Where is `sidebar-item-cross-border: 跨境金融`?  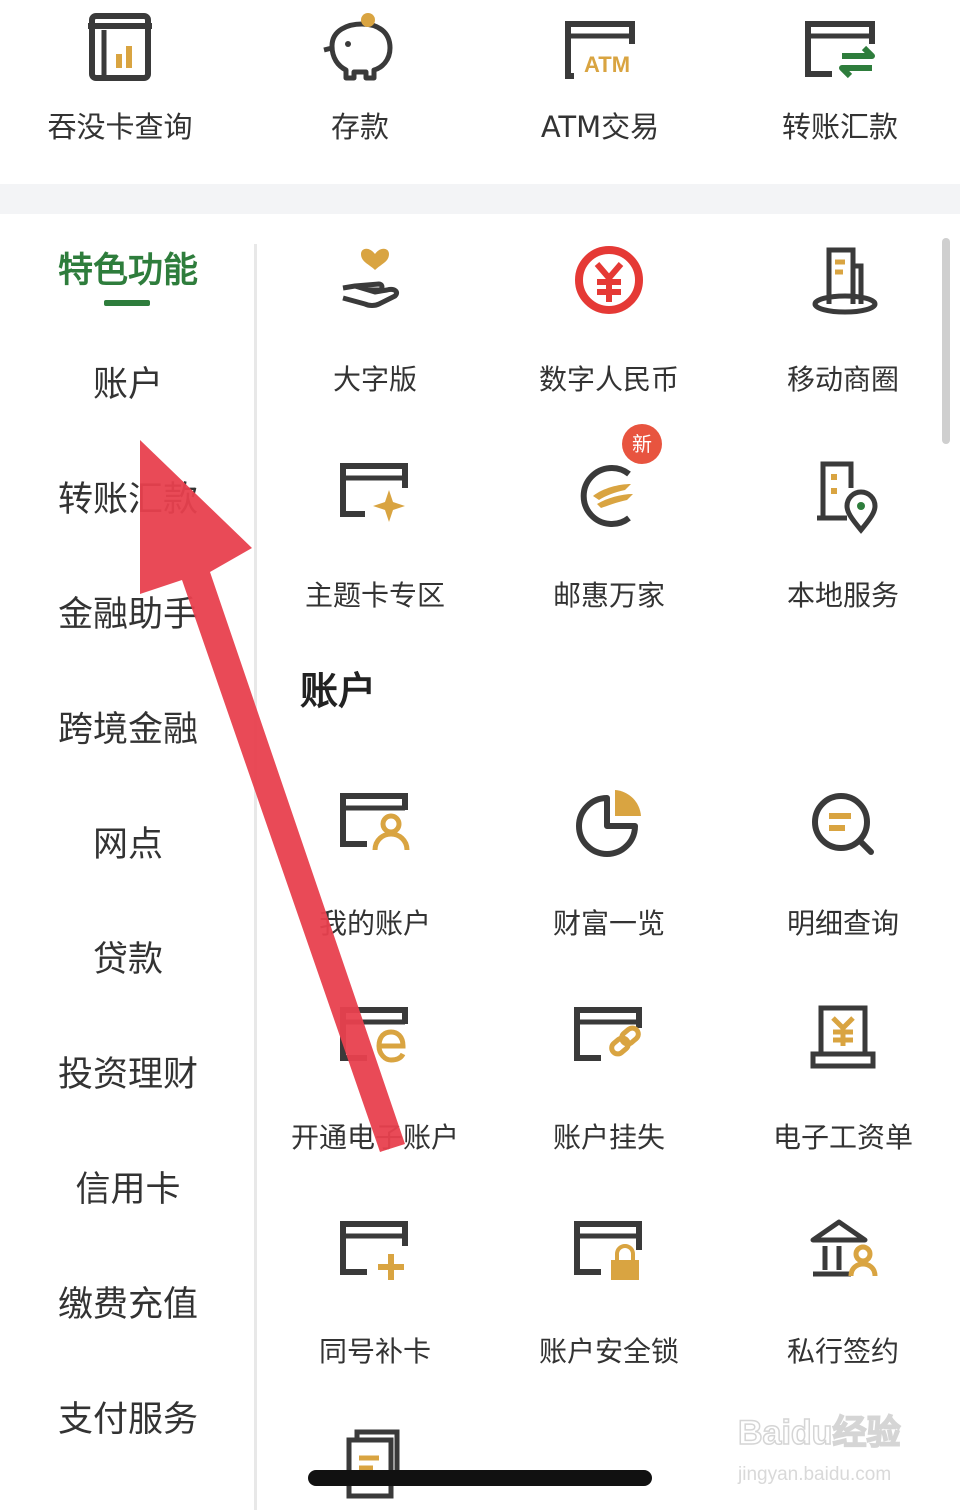 sidebar-item-cross-border: 跨境金融 is located at coordinates (128, 730).